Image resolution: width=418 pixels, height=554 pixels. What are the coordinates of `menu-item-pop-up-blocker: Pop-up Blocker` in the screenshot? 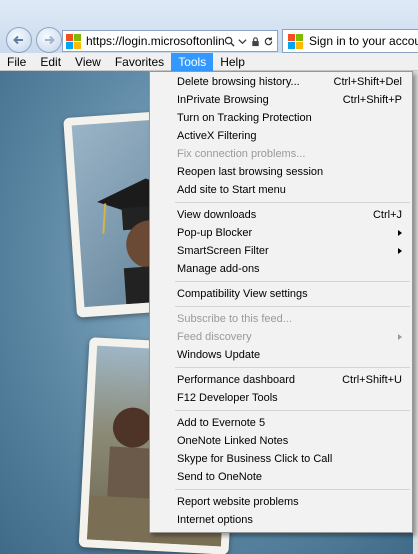 It's located at (281, 233).